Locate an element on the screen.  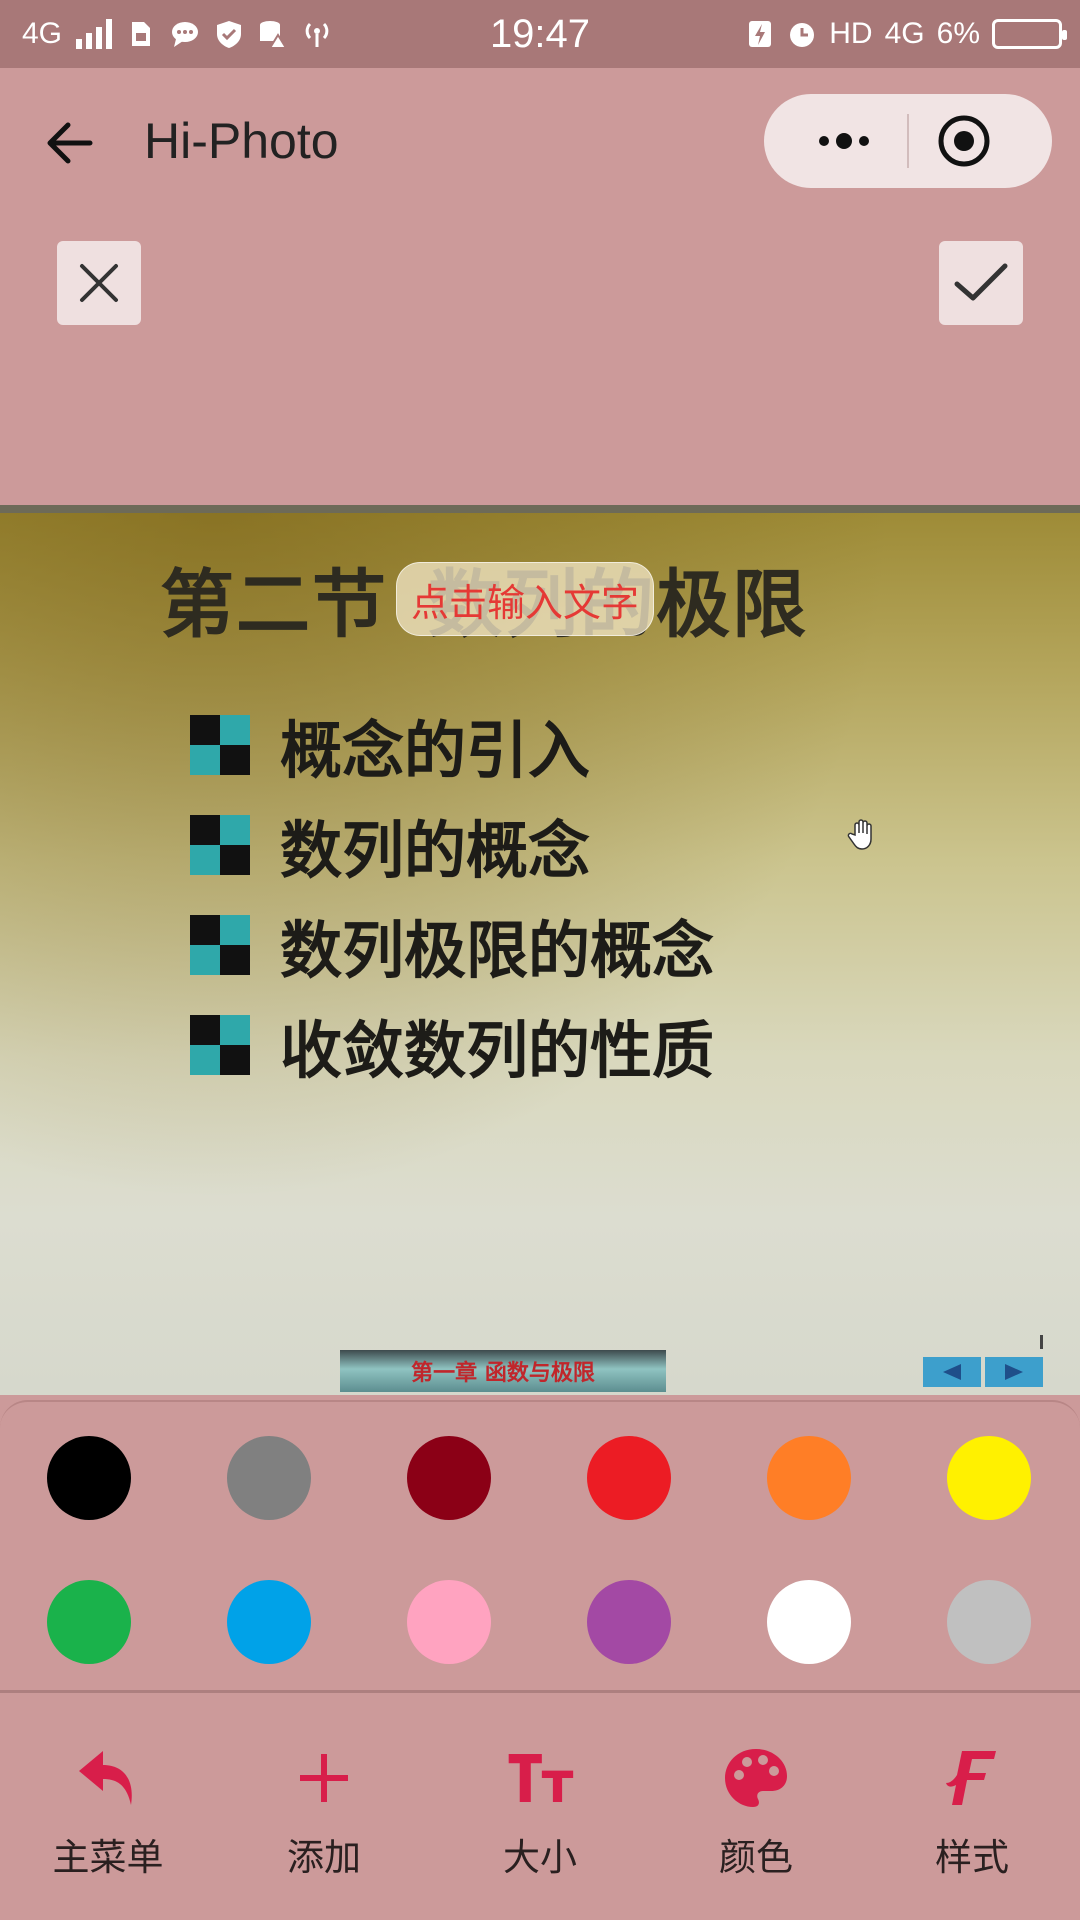
confirm-button is located at coordinates (981, 283).